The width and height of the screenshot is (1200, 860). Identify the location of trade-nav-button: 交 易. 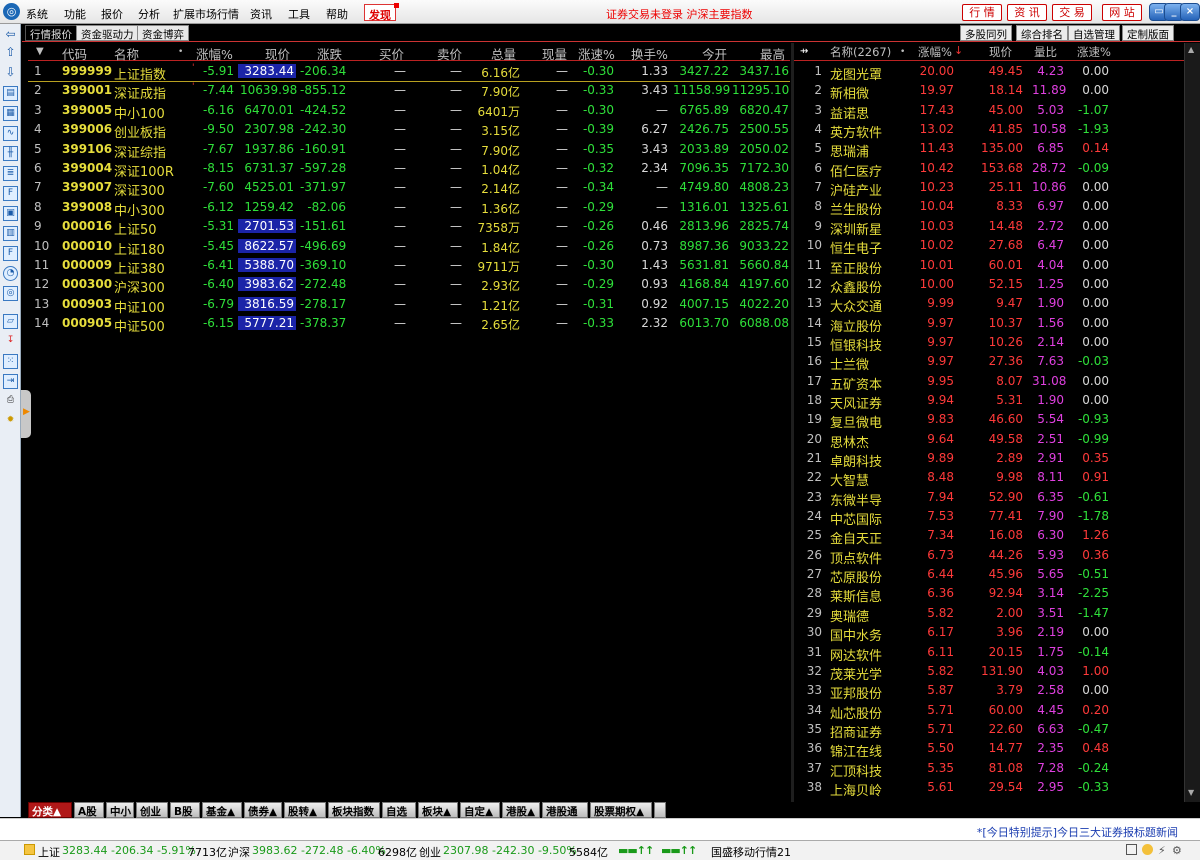
(1072, 12).